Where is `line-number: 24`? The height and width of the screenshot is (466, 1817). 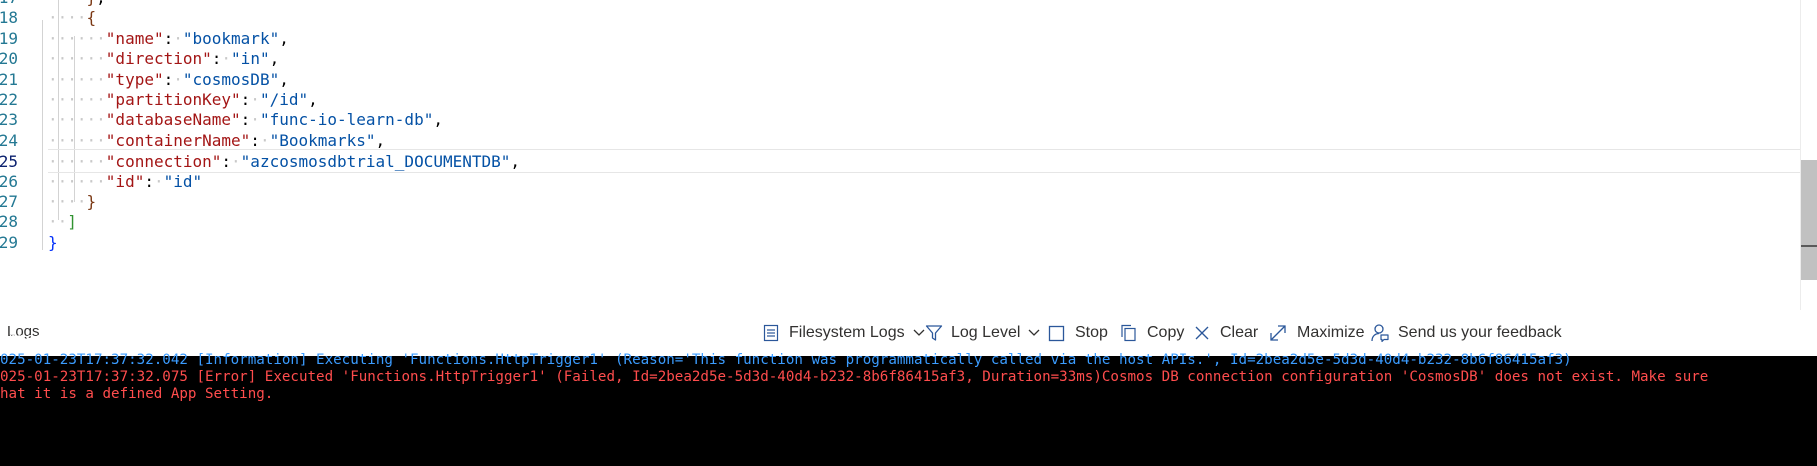 line-number: 24 is located at coordinates (9, 140).